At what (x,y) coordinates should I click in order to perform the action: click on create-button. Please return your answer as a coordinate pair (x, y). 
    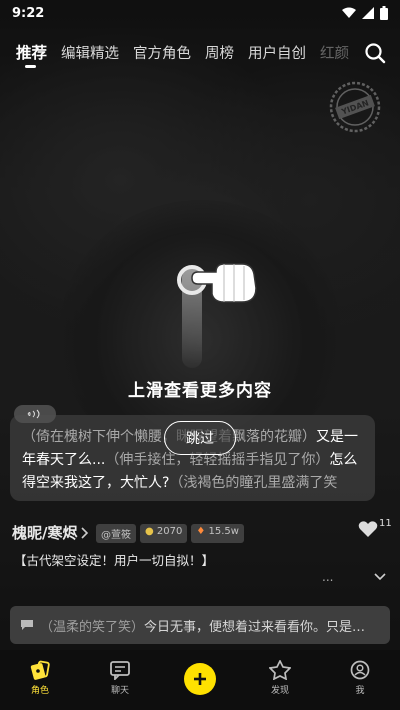
    Looking at the image, I should click on (200, 679).